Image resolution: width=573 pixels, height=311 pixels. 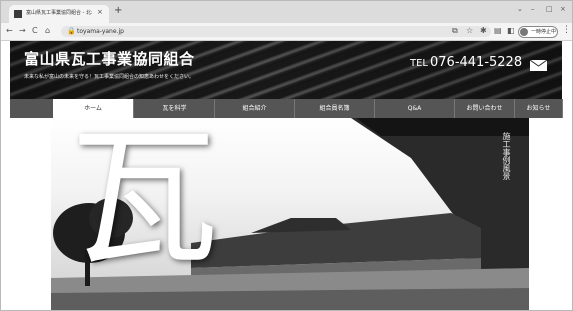 I want to click on nav-item-kawara-science: 瓦を科学, so click(x=175, y=108).